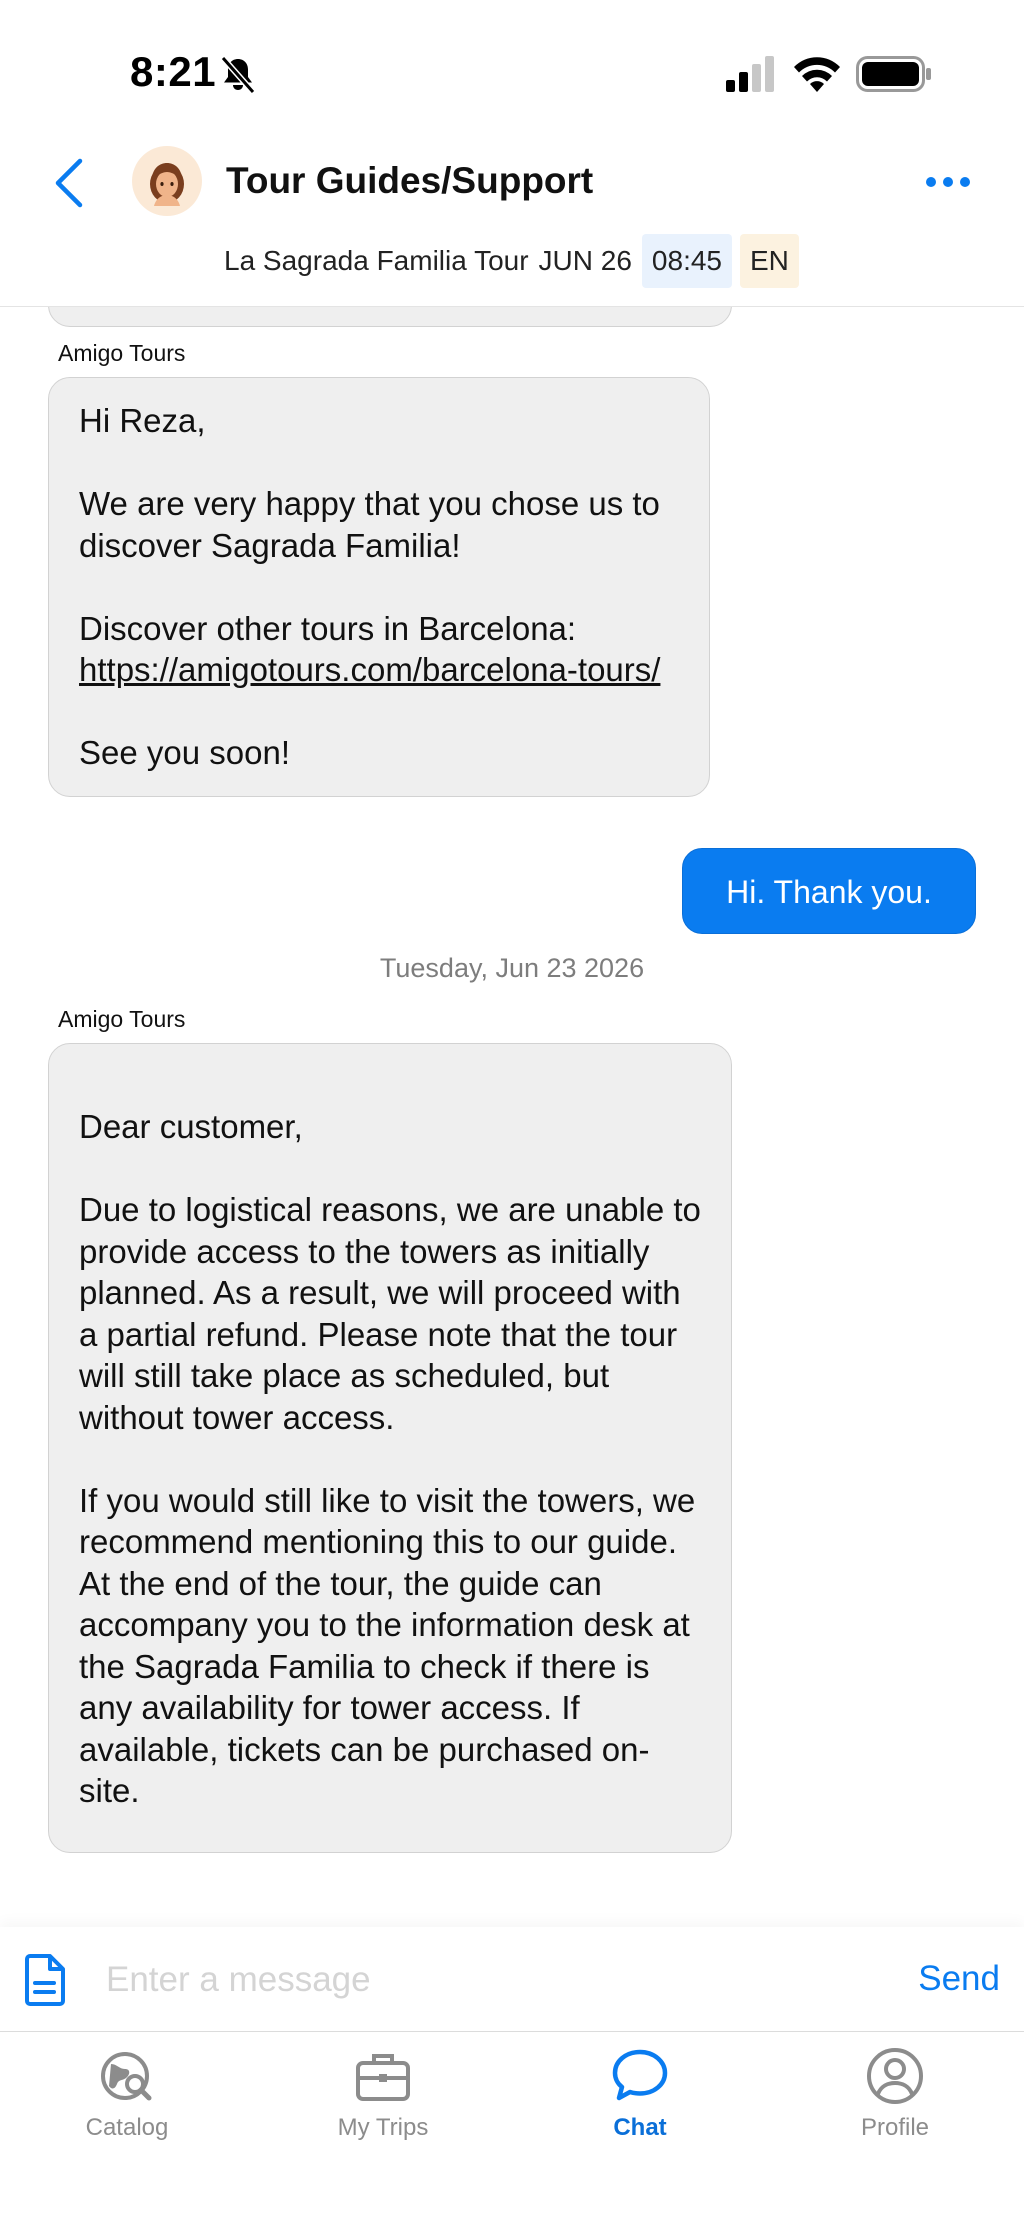 The image size is (1024, 2225). I want to click on tour-date: JUN 26, so click(585, 260).